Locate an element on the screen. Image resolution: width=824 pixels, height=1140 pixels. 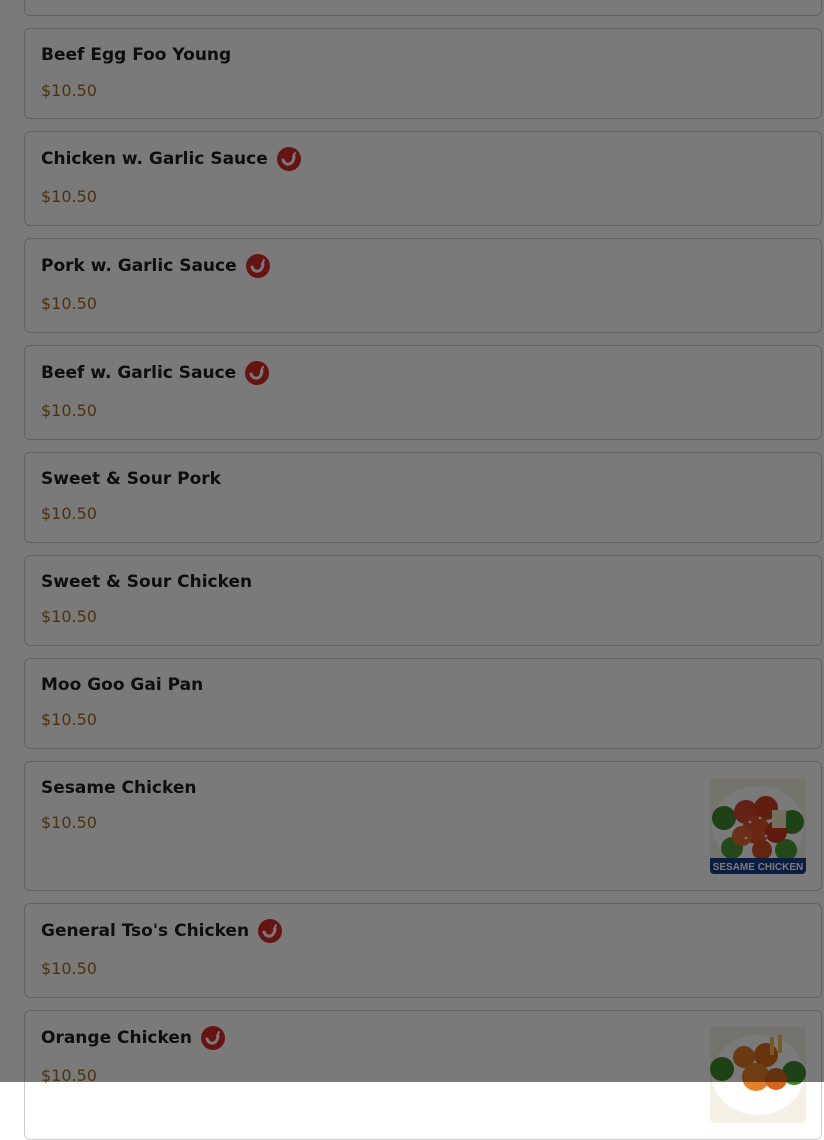
menu-item-card: Sweet & Sour Pork $10.50 is located at coordinates (423, 497).